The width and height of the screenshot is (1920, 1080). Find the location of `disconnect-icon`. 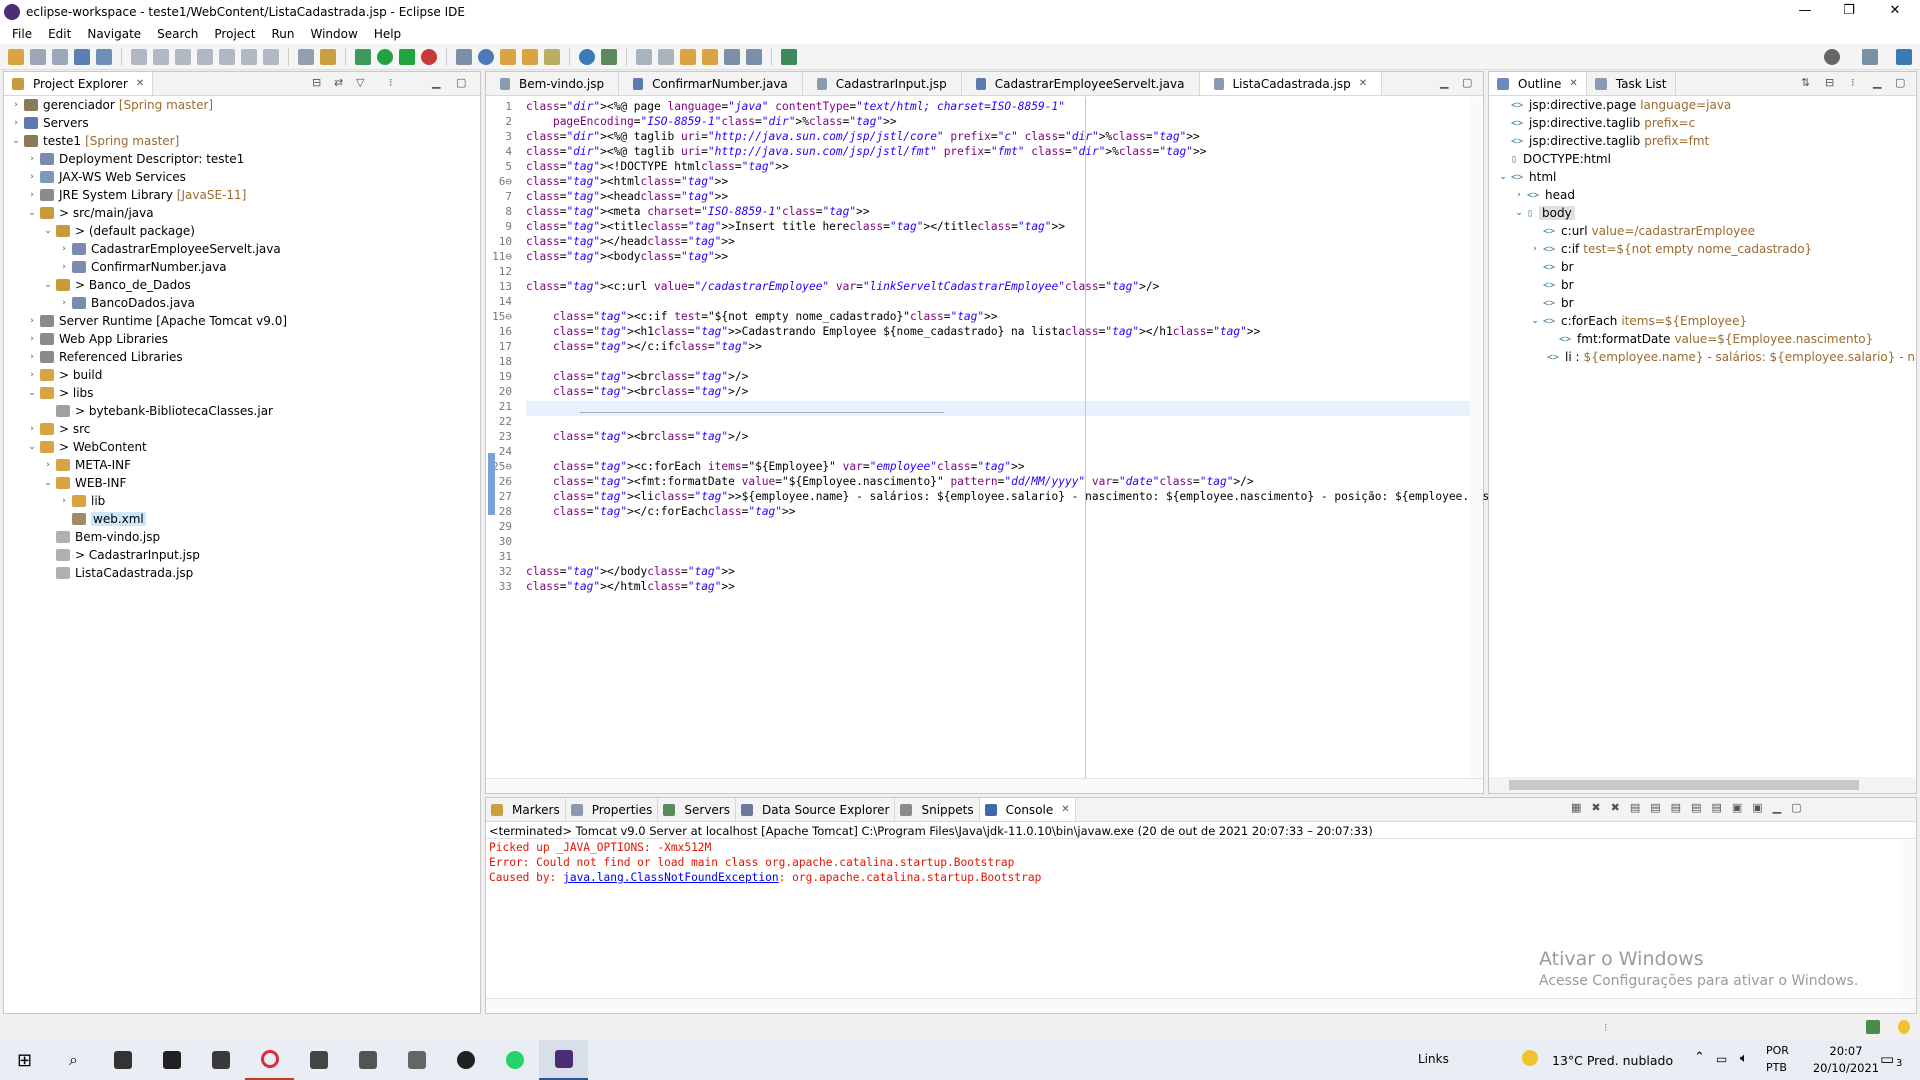

disconnect-icon is located at coordinates (205, 56).